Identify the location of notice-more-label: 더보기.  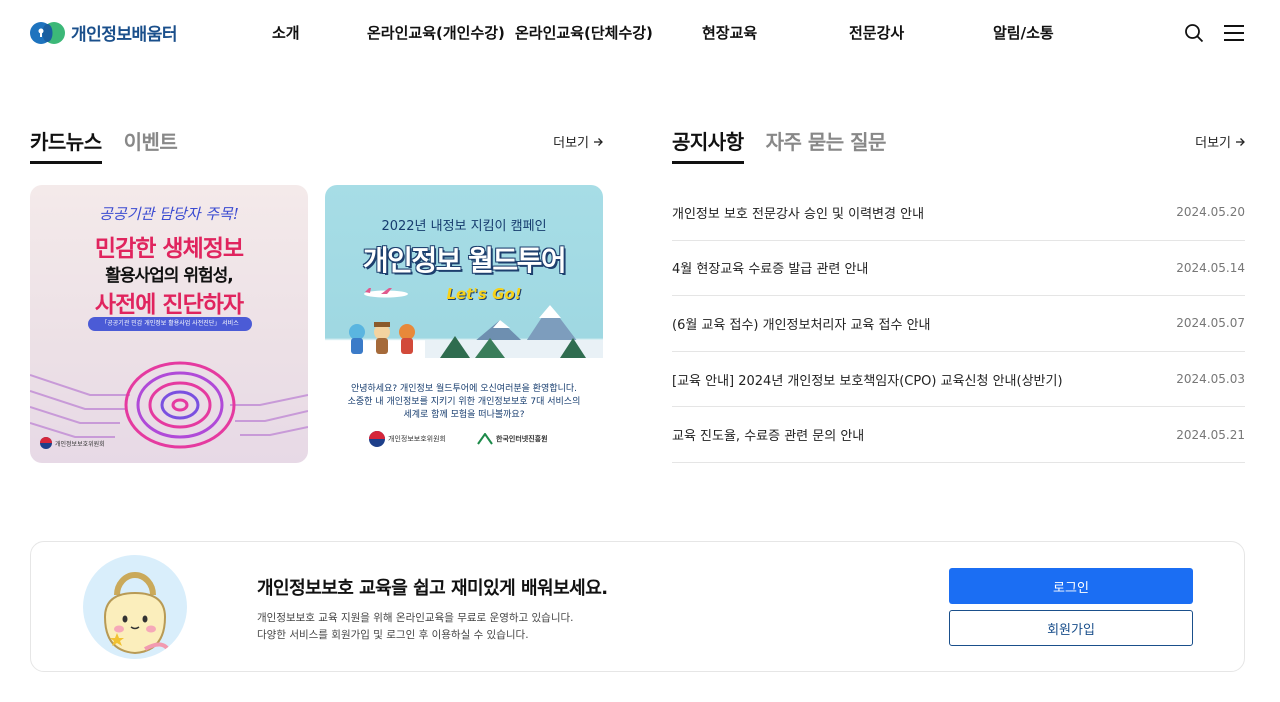
(1213, 143).